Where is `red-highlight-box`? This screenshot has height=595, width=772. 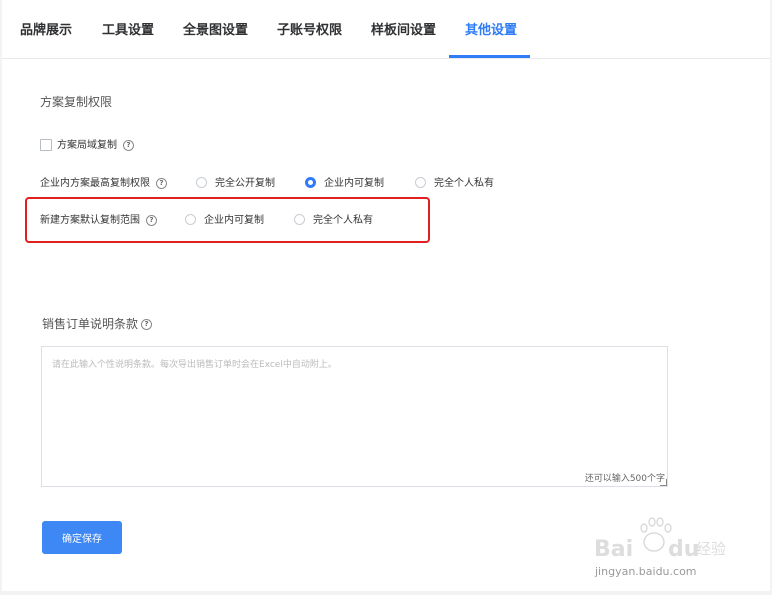
red-highlight-box is located at coordinates (227, 220).